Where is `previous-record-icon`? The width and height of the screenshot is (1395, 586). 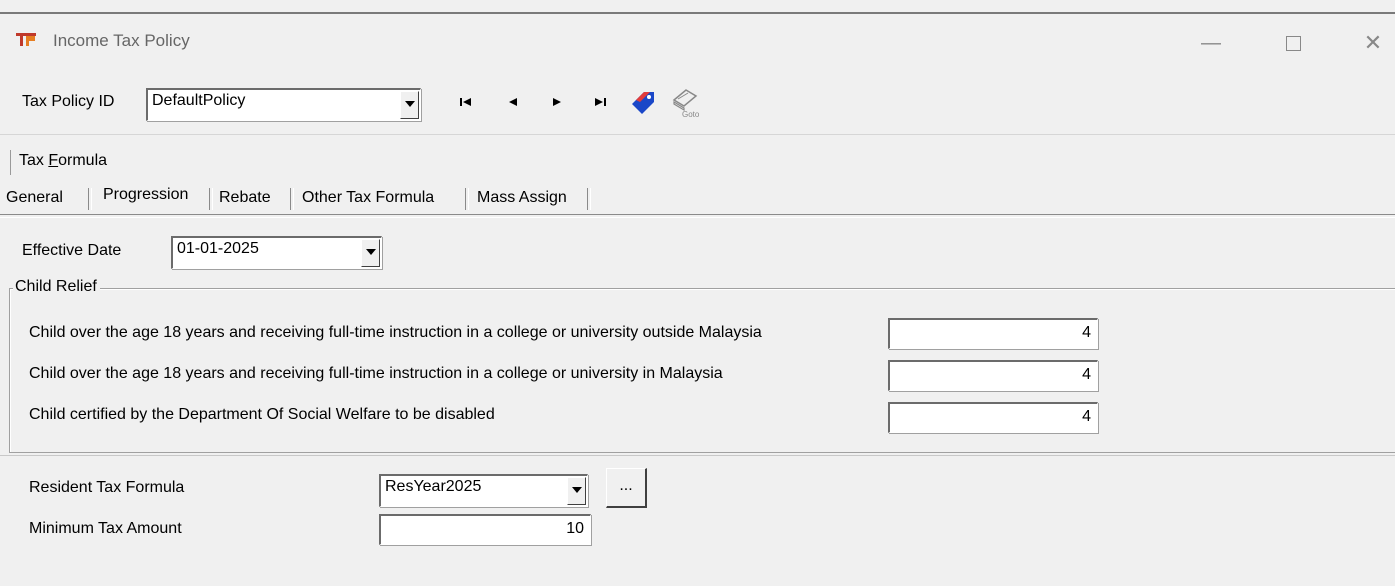 previous-record-icon is located at coordinates (513, 102).